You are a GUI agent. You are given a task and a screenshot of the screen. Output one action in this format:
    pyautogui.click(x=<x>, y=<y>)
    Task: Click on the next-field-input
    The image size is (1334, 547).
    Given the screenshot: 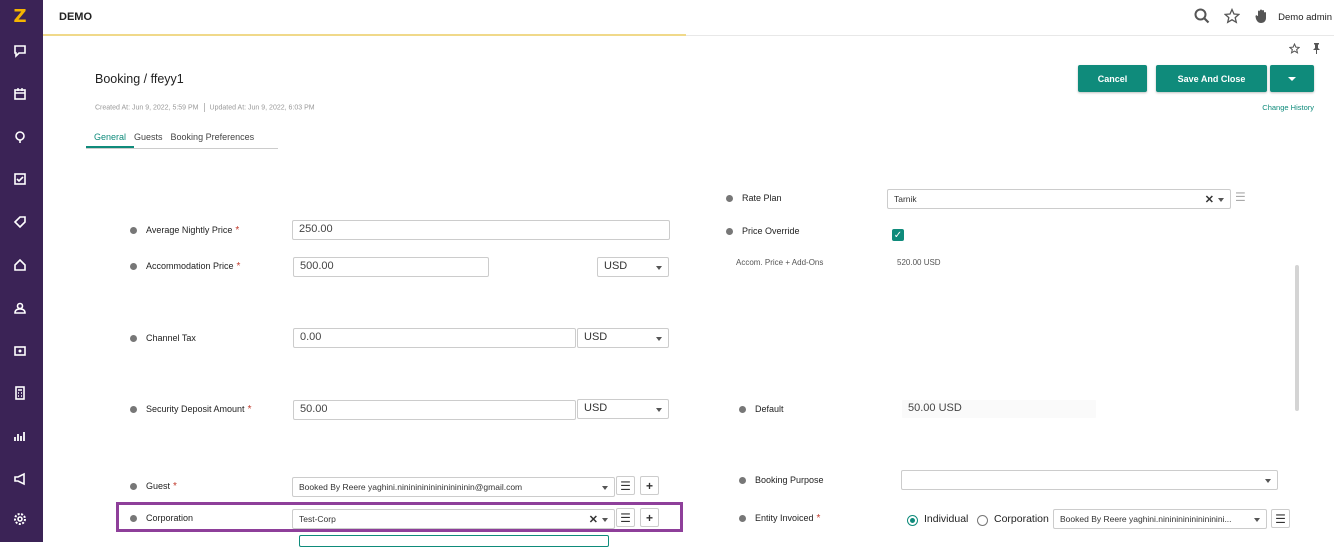 What is the action you would take?
    pyautogui.click(x=454, y=541)
    